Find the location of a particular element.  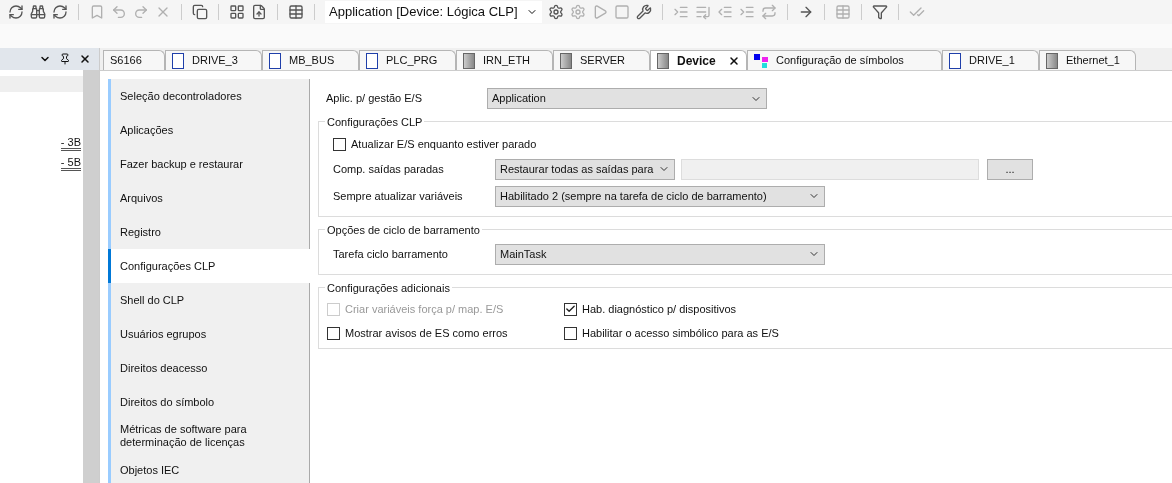

tab: Ethernet_1 is located at coordinates (1087, 60).